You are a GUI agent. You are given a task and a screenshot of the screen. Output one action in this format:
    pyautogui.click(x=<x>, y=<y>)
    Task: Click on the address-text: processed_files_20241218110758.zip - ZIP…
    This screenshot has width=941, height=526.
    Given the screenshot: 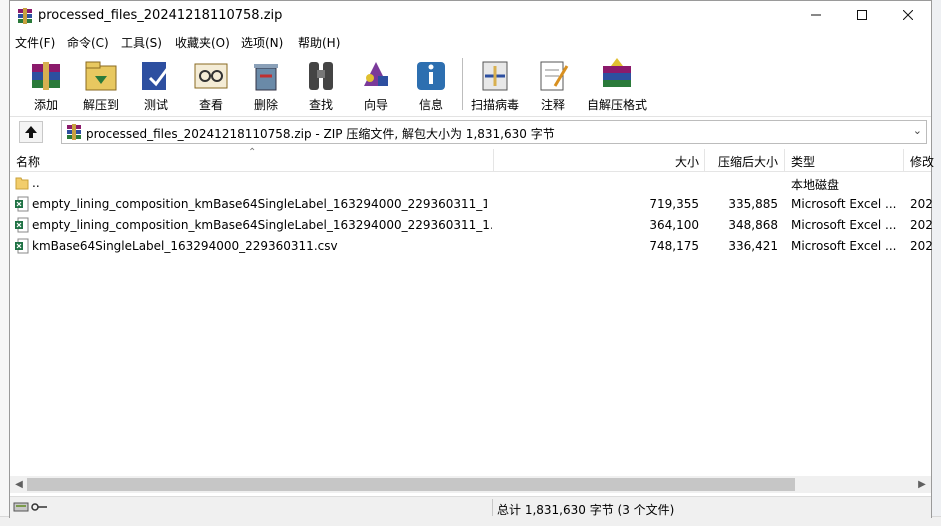 What is the action you would take?
    pyautogui.click(x=320, y=134)
    